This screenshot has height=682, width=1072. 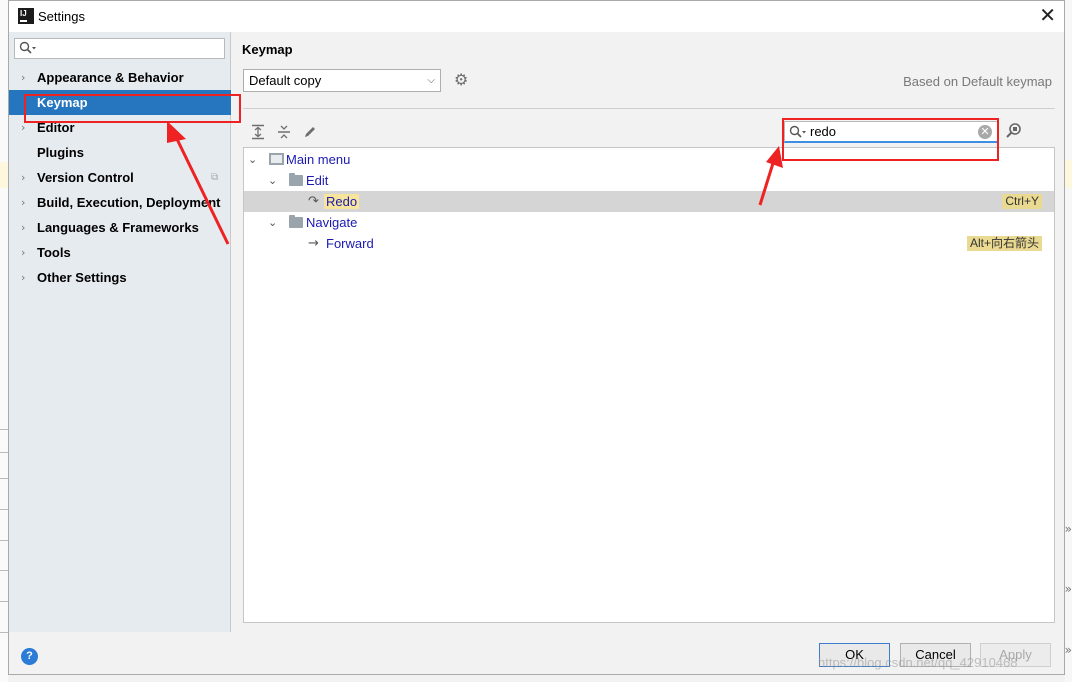 I want to click on annotation-arrows, so click(x=475, y=183).